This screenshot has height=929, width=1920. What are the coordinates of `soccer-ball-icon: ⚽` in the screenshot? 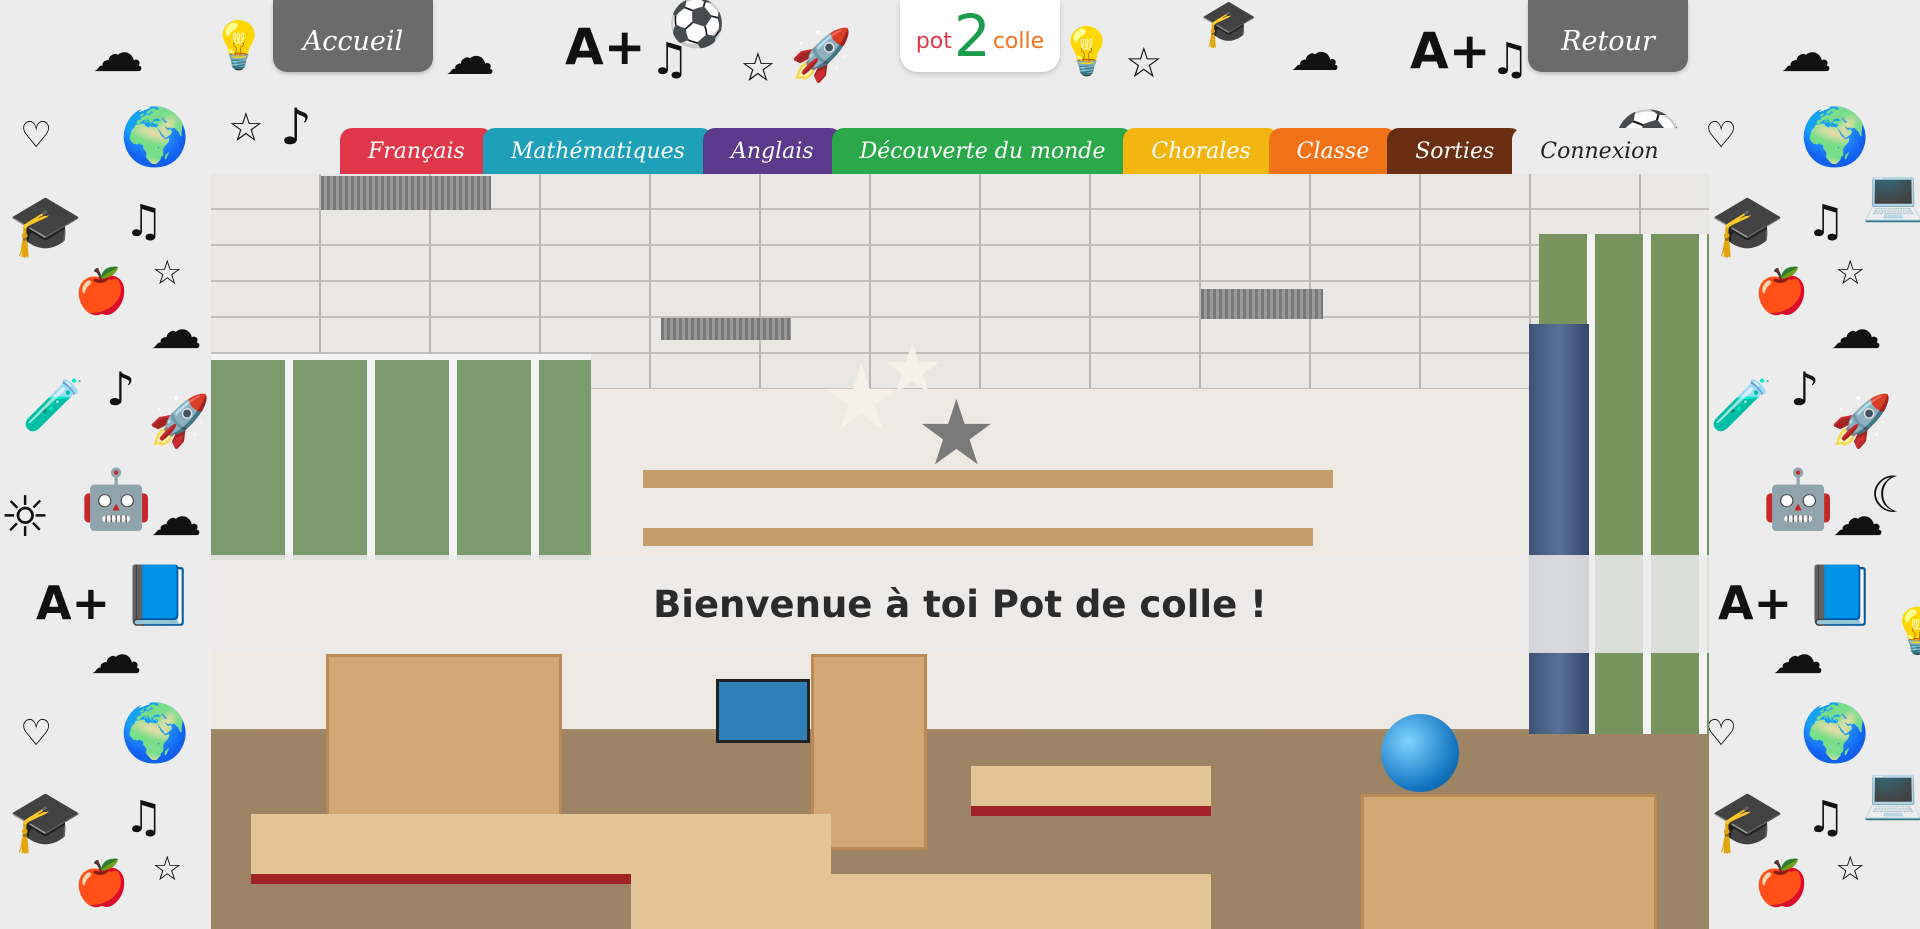 It's located at (697, 25).